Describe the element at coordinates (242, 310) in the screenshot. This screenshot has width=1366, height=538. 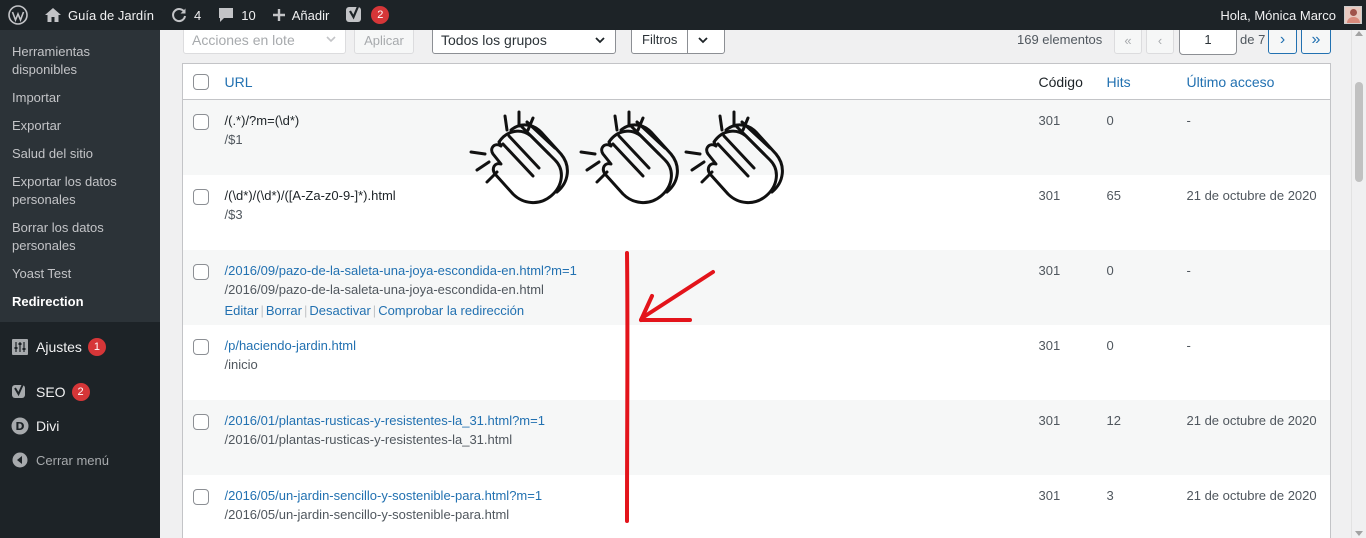
I see `edit-link: Editar` at that location.